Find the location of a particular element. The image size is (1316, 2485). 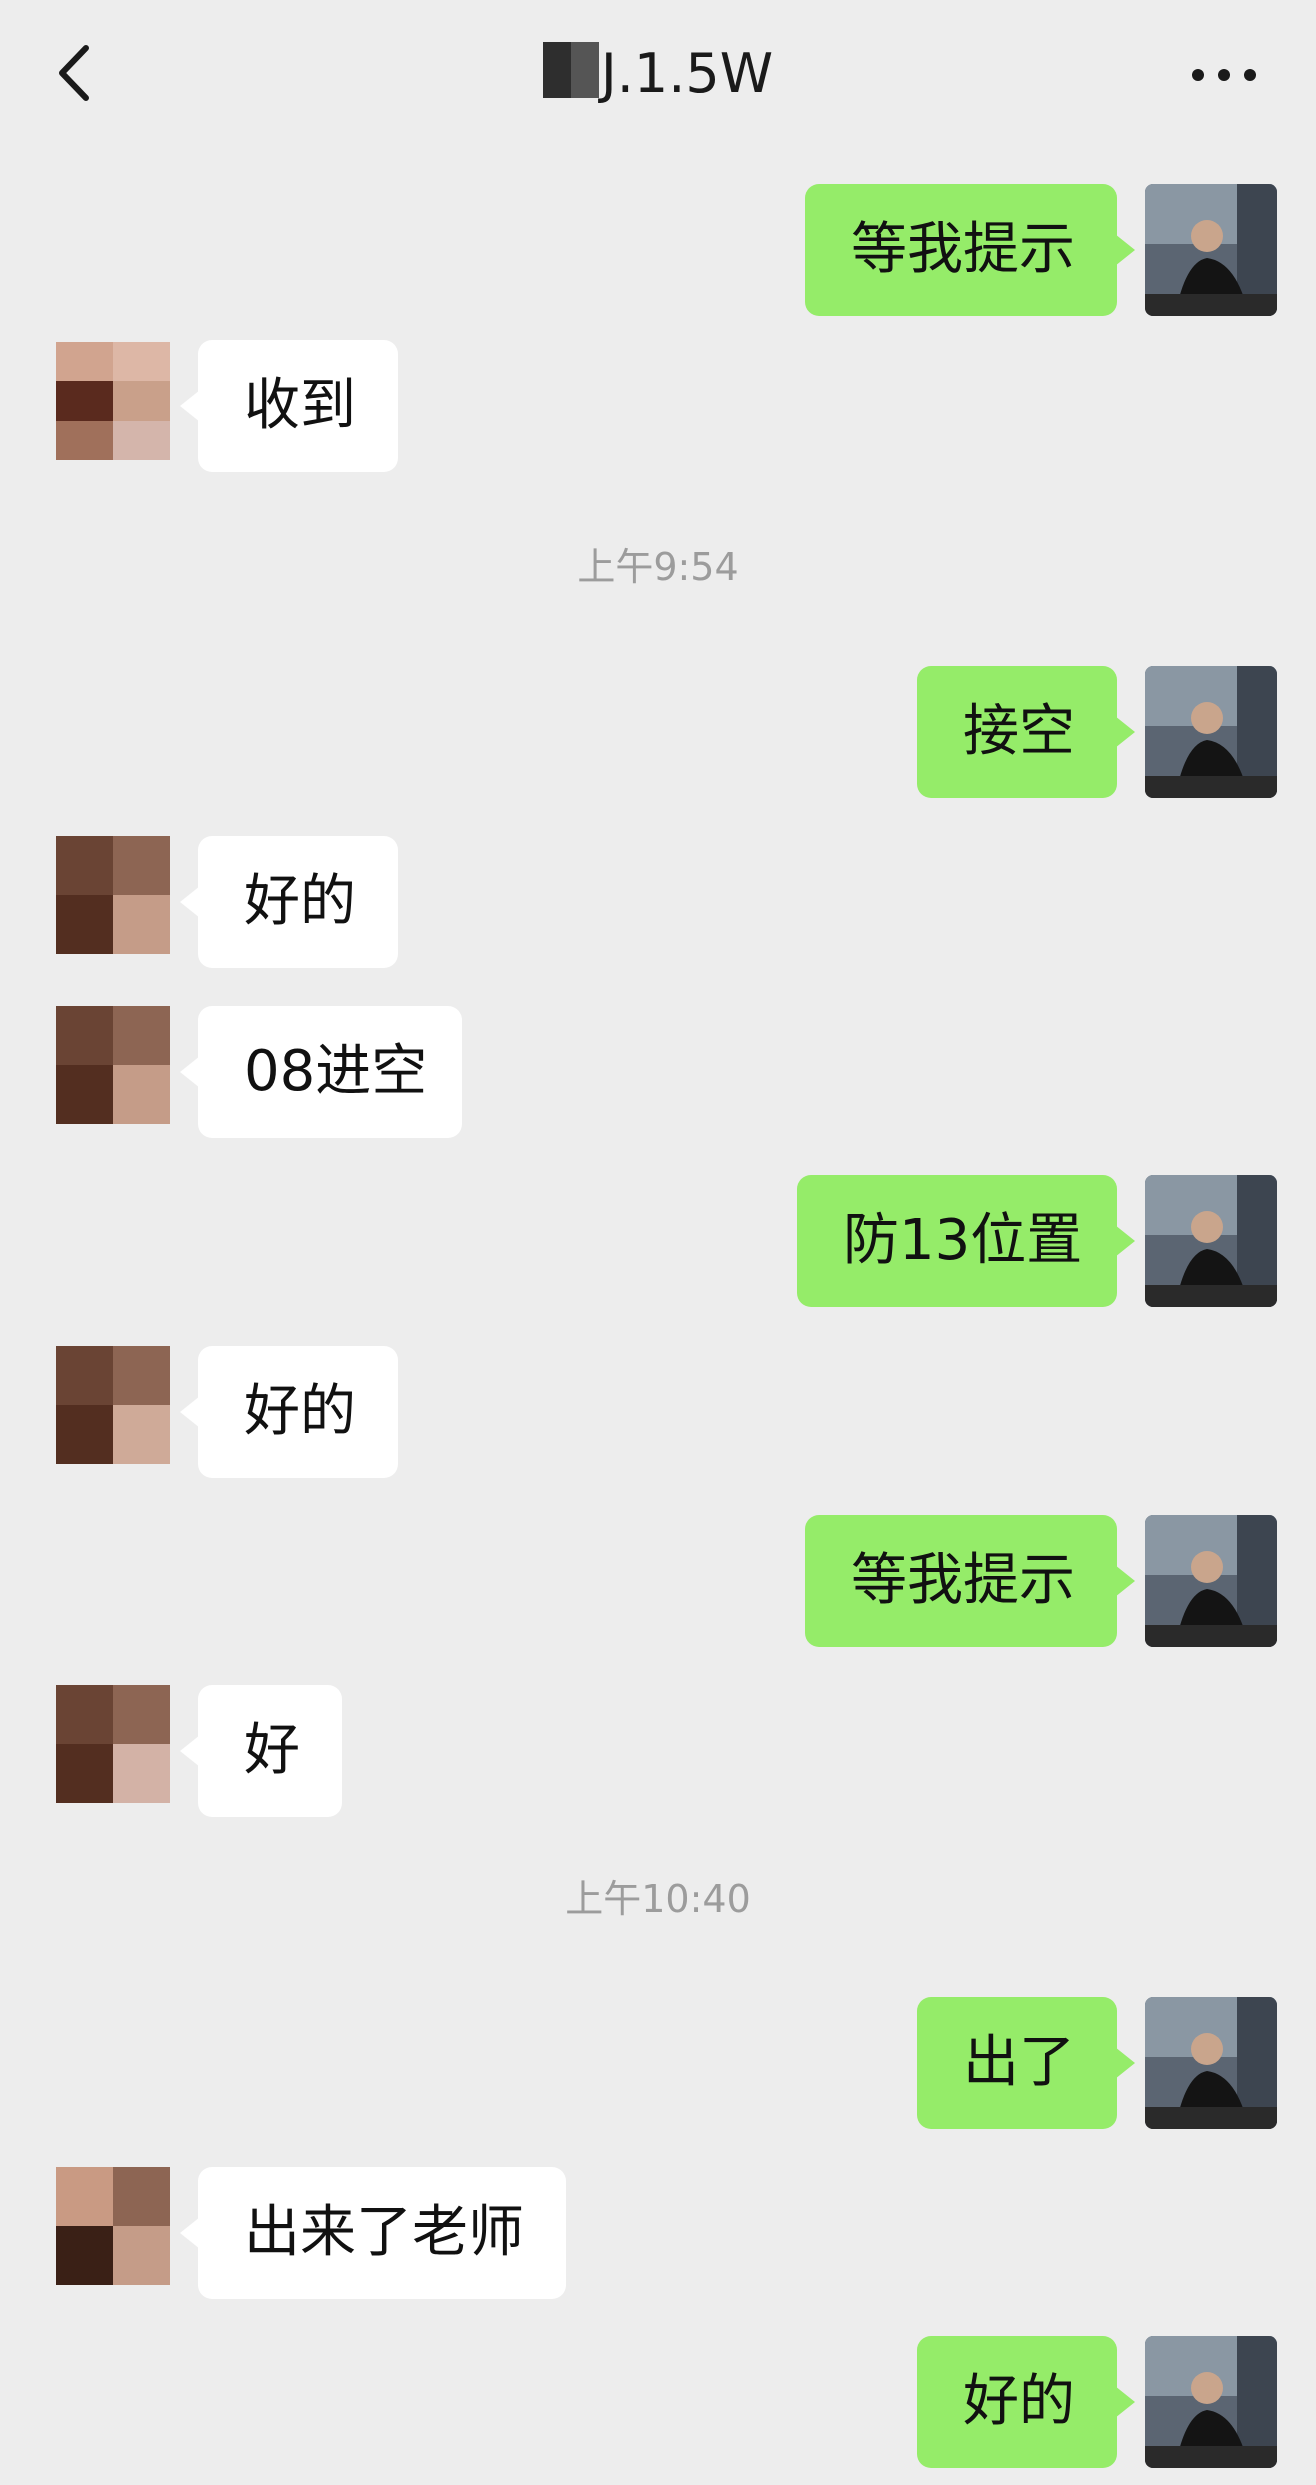

chat-title: J.1.5W is located at coordinates (687, 73).